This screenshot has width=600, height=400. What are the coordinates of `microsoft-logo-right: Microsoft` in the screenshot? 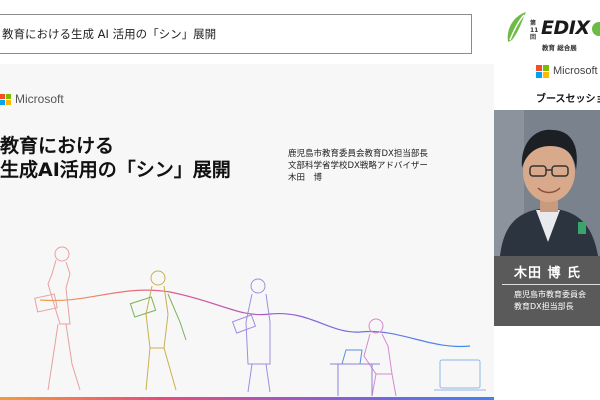 It's located at (567, 71).